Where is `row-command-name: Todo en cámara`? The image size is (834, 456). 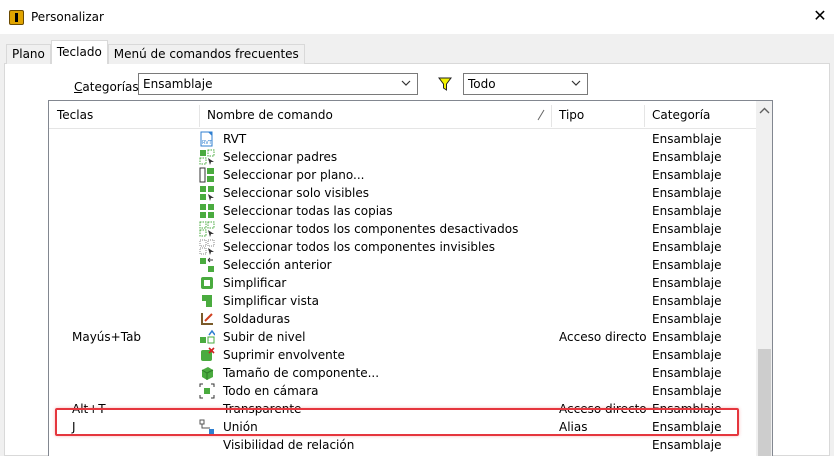 row-command-name: Todo en cámara is located at coordinates (271, 391).